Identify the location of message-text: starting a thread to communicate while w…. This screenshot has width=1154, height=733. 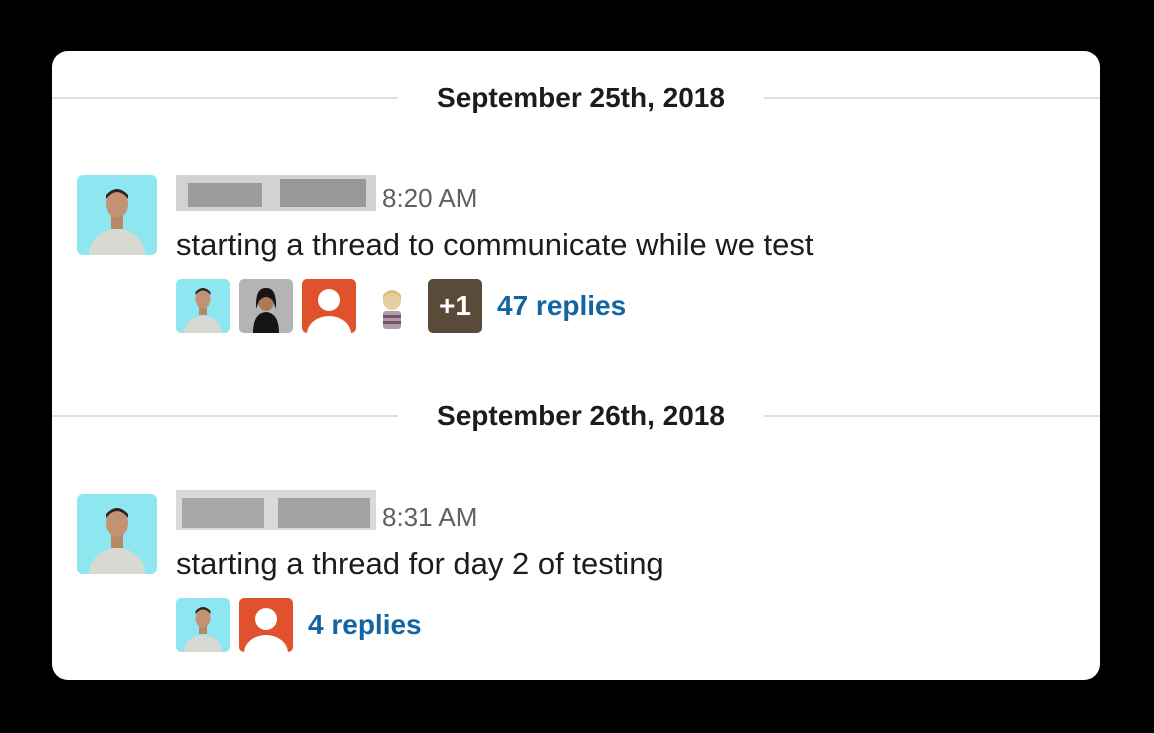
(495, 244).